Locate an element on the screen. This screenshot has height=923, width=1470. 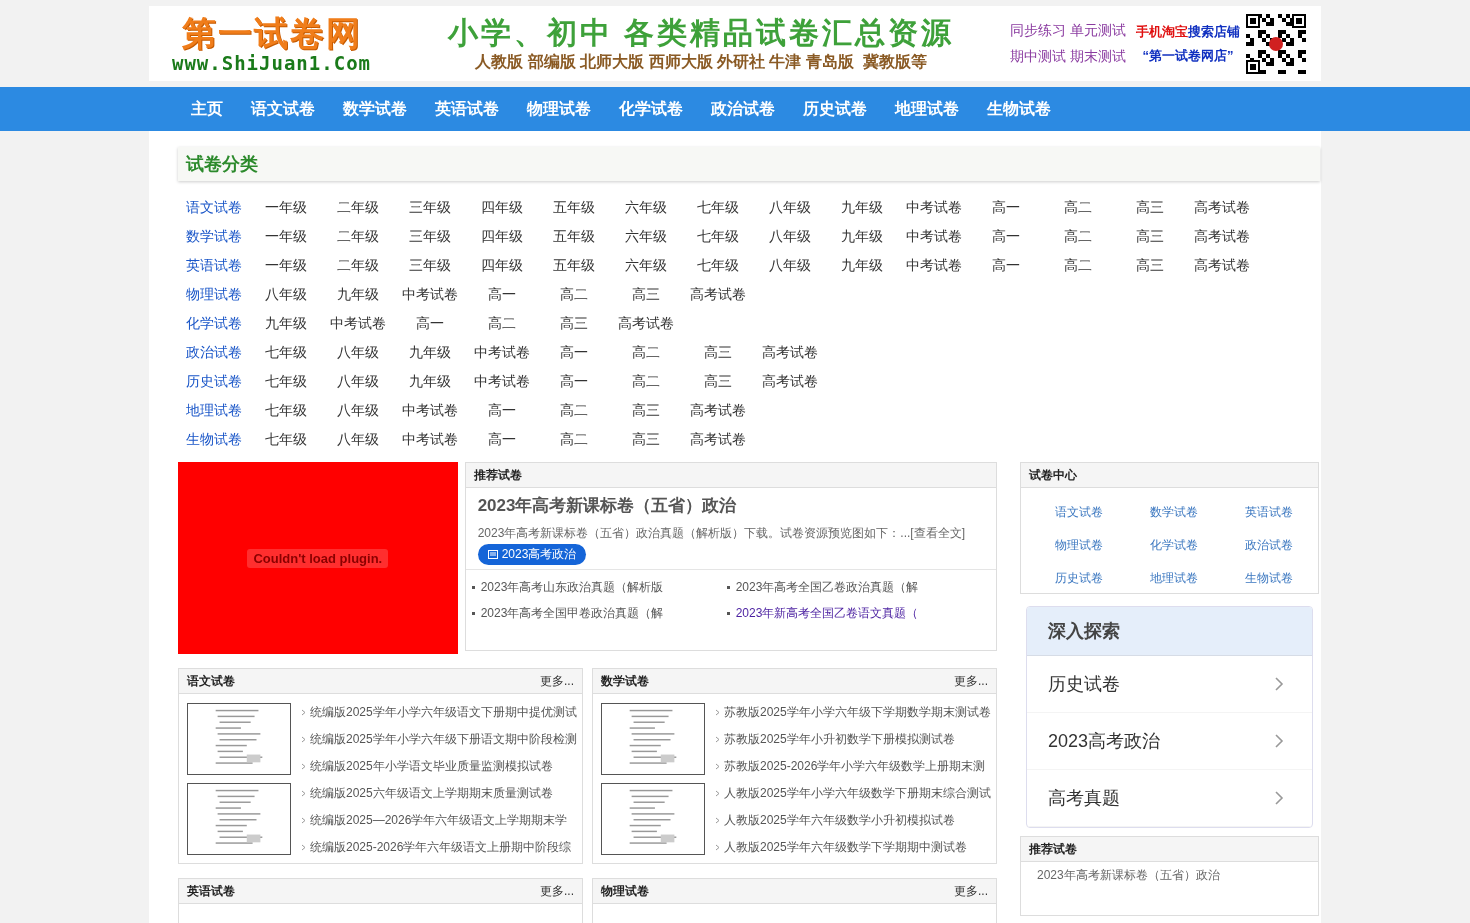
grade-link: 四年级 is located at coordinates (502, 265).